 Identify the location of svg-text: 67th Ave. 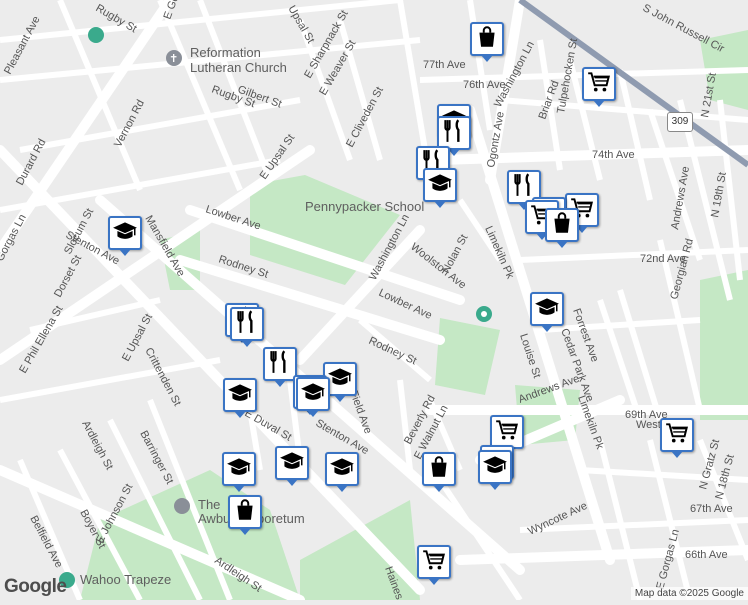
(711, 509).